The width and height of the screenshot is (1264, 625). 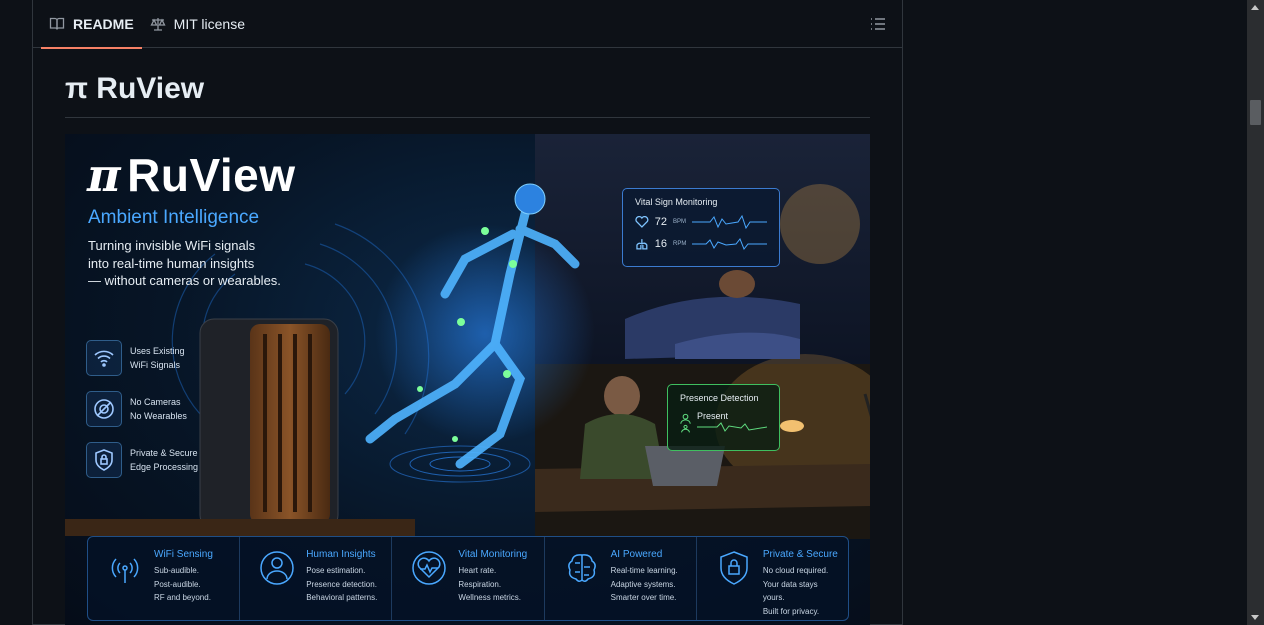 I want to click on tab-readme-label: README, so click(x=103, y=23).